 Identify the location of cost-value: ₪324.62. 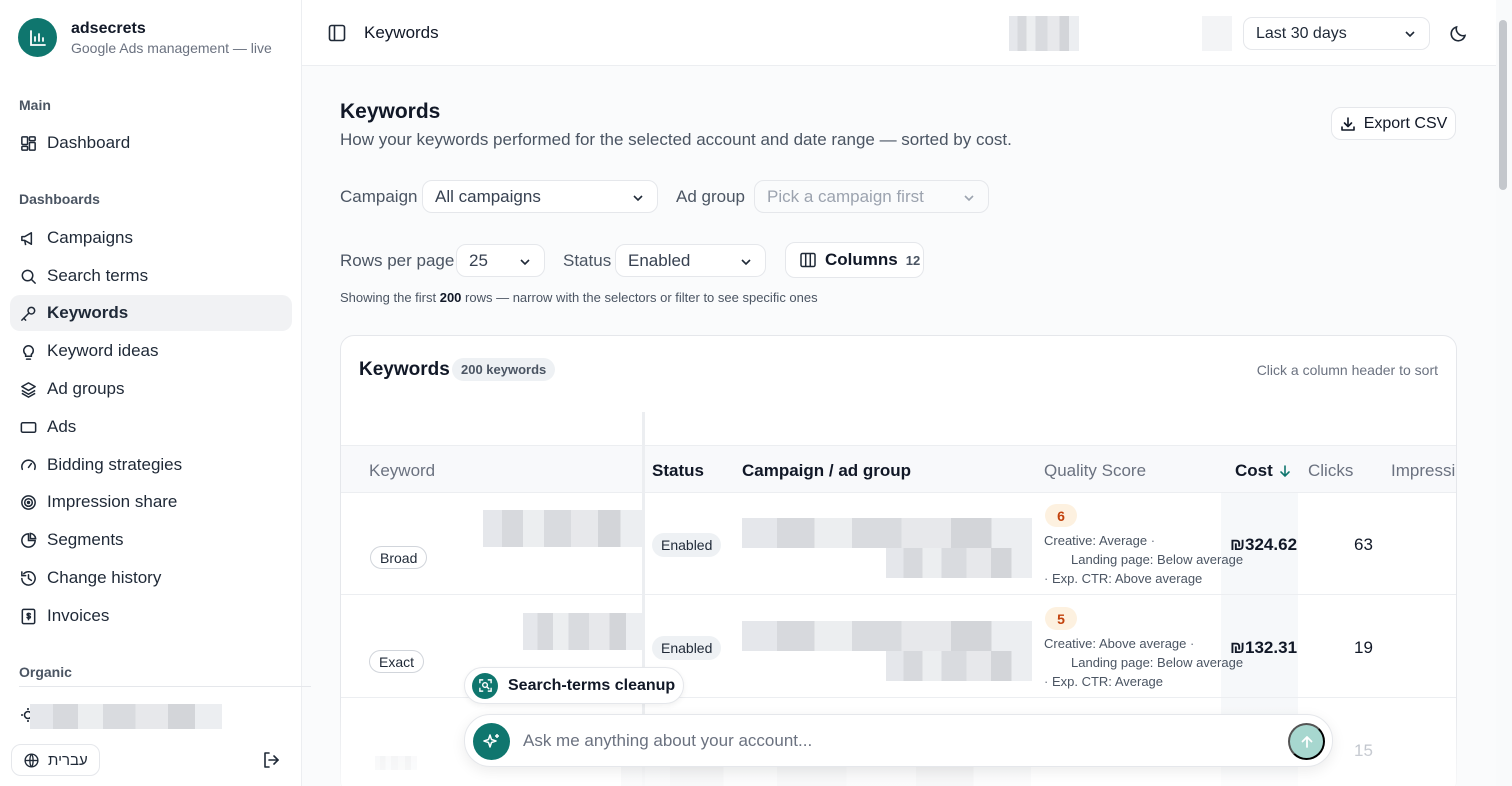
(1264, 544).